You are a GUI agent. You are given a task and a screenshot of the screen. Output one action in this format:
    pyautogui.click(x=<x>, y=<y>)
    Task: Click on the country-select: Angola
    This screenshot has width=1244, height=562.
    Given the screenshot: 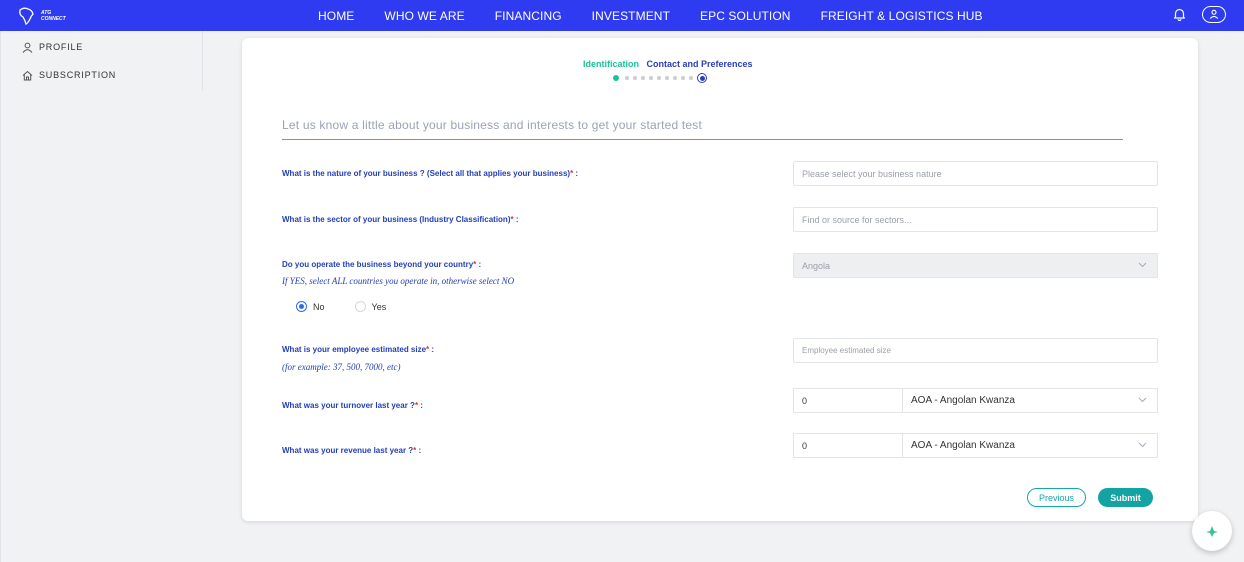 What is the action you would take?
    pyautogui.click(x=975, y=265)
    